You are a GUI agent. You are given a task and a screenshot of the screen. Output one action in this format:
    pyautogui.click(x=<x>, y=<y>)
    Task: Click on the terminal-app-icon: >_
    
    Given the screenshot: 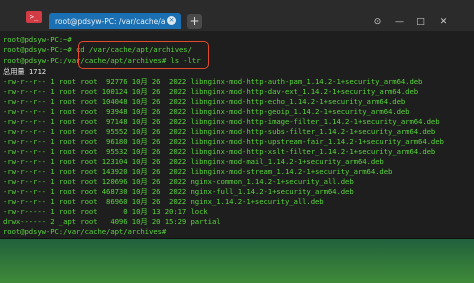 What is the action you would take?
    pyautogui.click(x=34, y=17)
    